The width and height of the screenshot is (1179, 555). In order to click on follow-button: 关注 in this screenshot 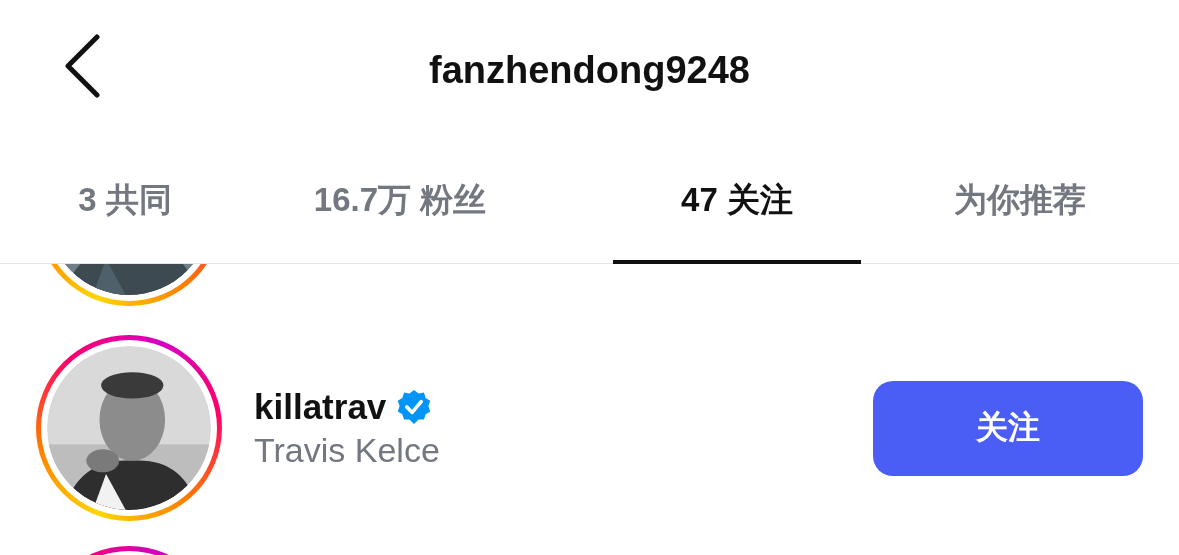, I will do `click(1008, 428)`.